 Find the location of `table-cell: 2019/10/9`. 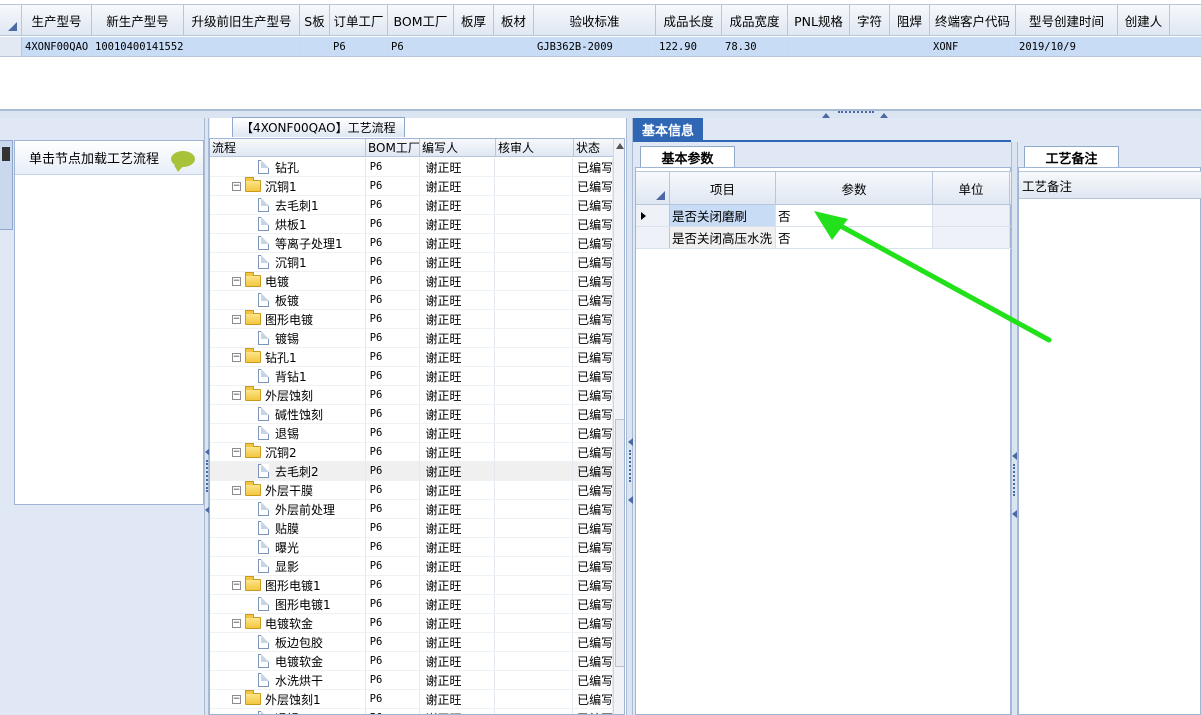

table-cell: 2019/10/9 is located at coordinates (1067, 46).